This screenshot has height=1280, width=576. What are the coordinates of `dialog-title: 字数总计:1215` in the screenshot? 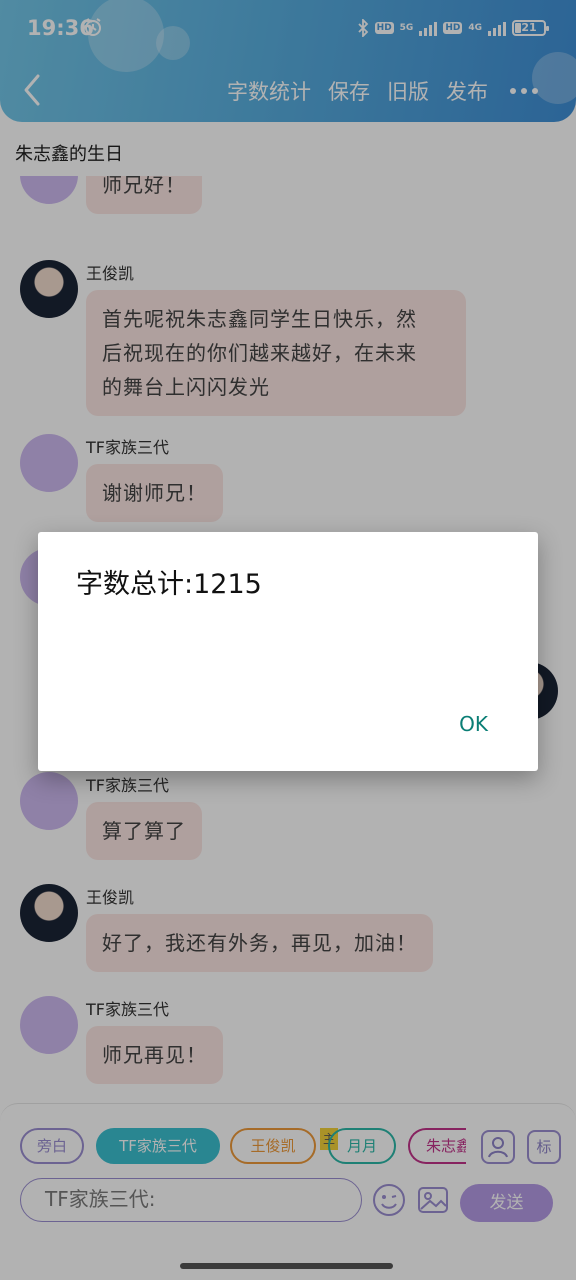 It's located at (169, 584).